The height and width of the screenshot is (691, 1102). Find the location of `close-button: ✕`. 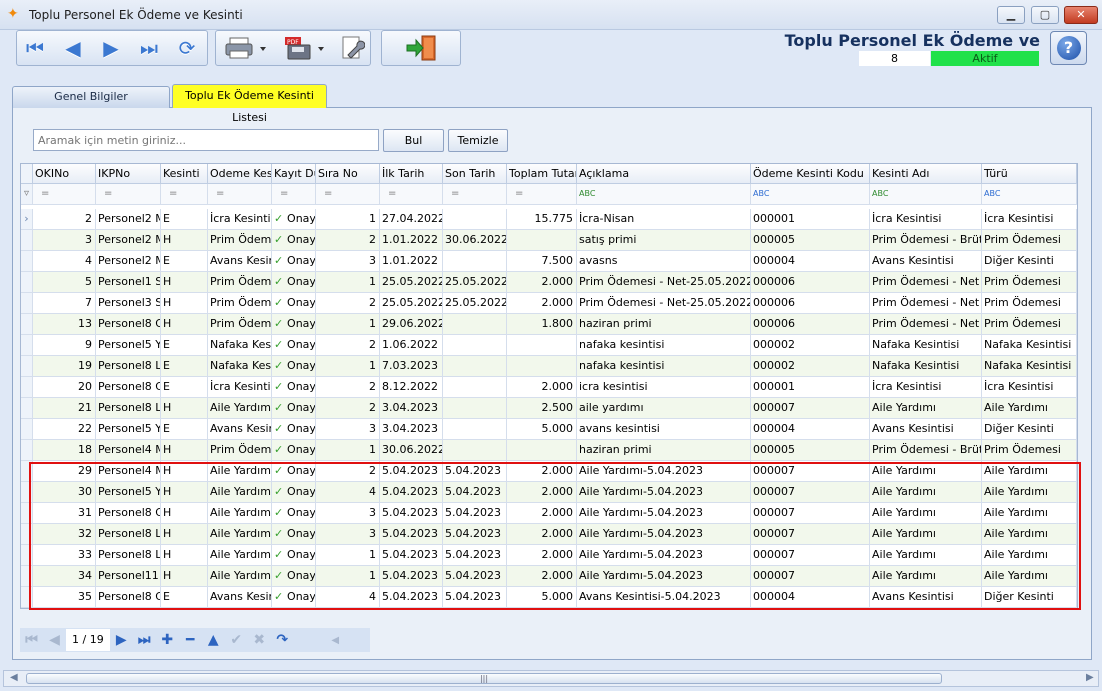

close-button: ✕ is located at coordinates (1081, 15).